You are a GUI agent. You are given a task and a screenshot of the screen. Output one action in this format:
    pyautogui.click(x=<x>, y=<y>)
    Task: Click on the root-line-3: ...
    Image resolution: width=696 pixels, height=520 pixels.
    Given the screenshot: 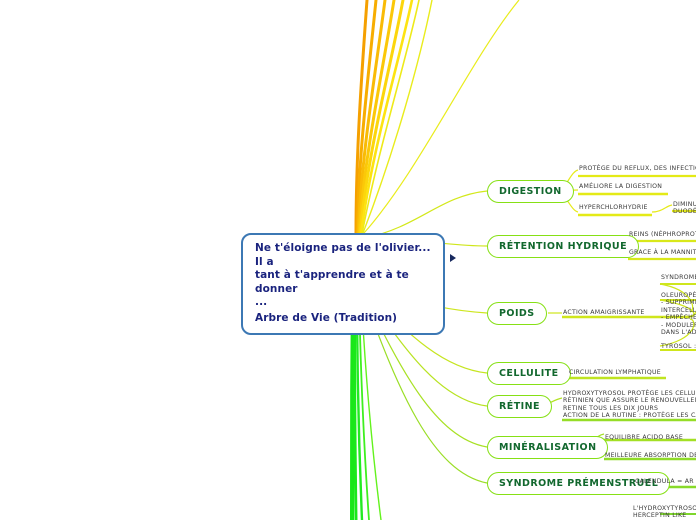 What is the action you would take?
    pyautogui.click(x=261, y=302)
    